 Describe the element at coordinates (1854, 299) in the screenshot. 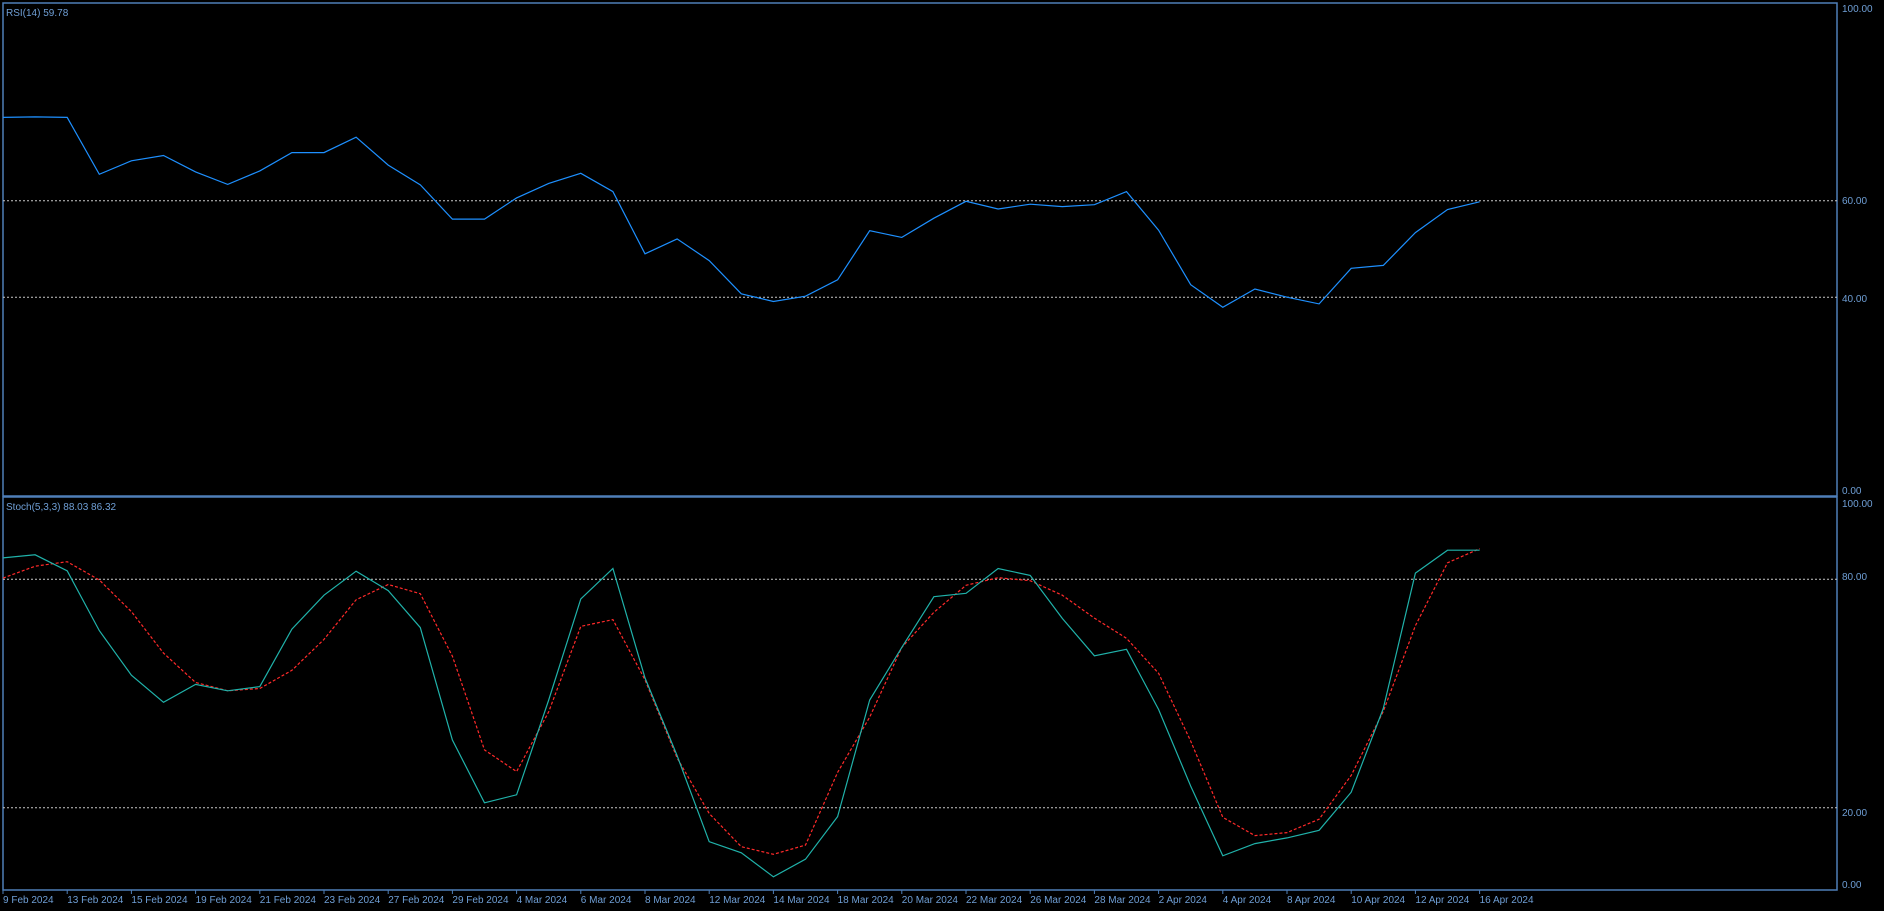

I see `rsi-ytick-40: 40.00` at that location.